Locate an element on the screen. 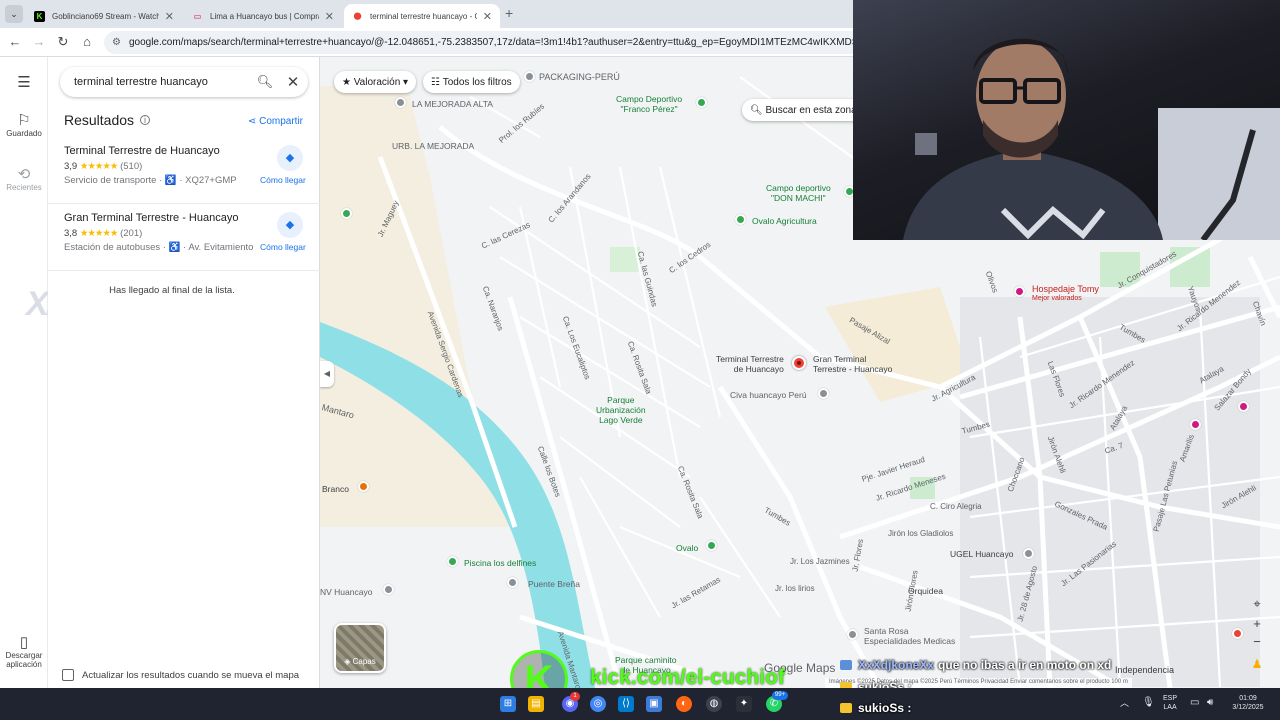  layers-button: ◈ Capas is located at coordinates (360, 648).